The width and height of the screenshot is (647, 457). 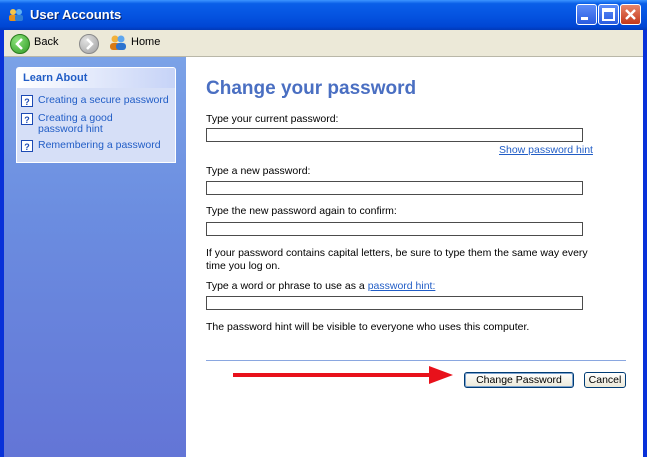 What do you see at coordinates (89, 44) in the screenshot?
I see `forward-arrow-icon` at bounding box center [89, 44].